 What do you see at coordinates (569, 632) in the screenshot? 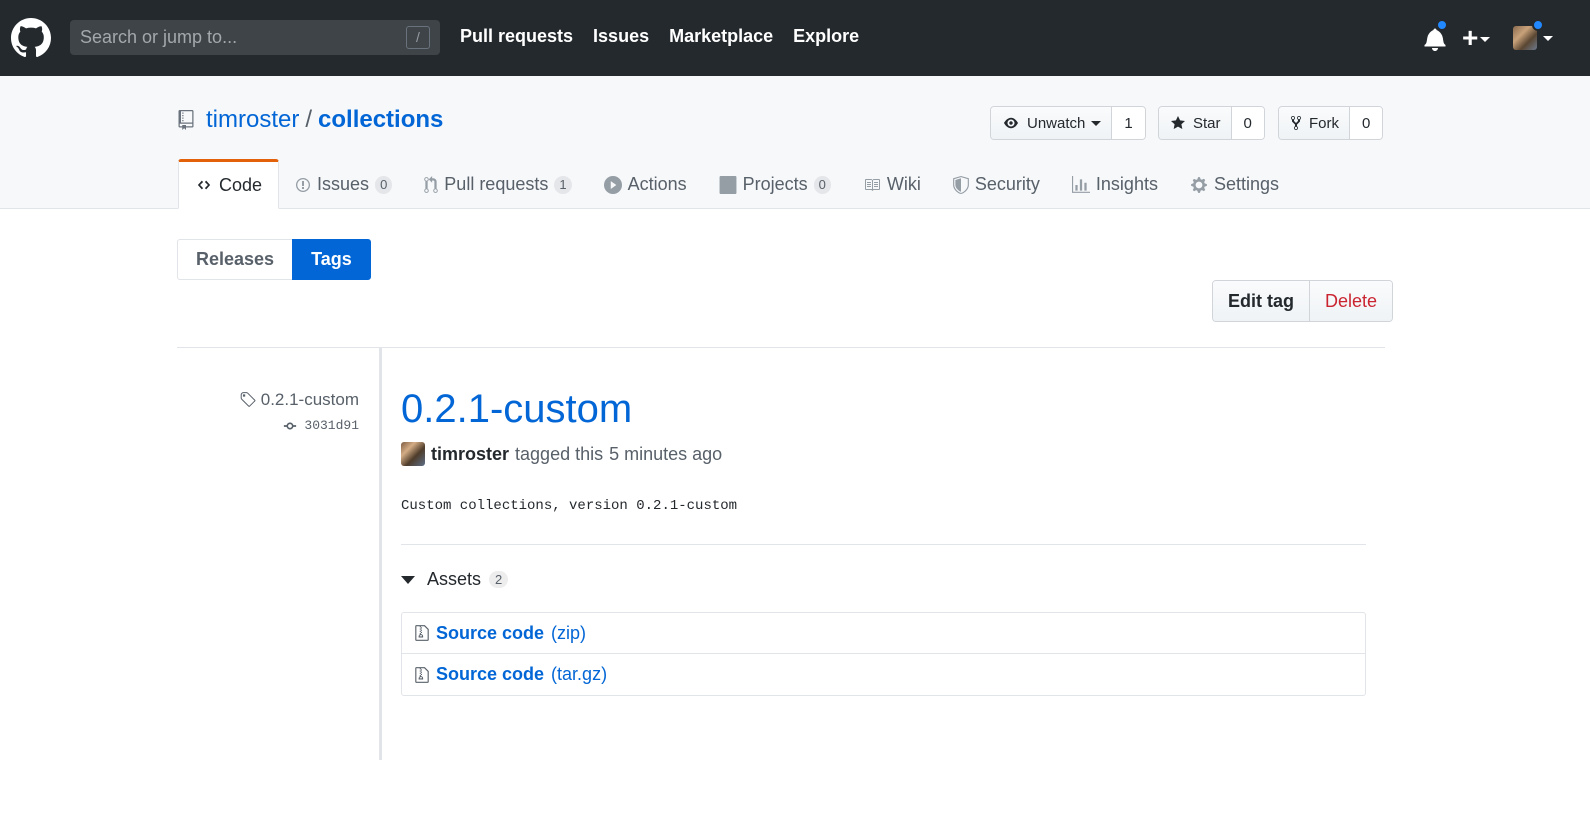
I see `asset-format: (zip)` at bounding box center [569, 632].